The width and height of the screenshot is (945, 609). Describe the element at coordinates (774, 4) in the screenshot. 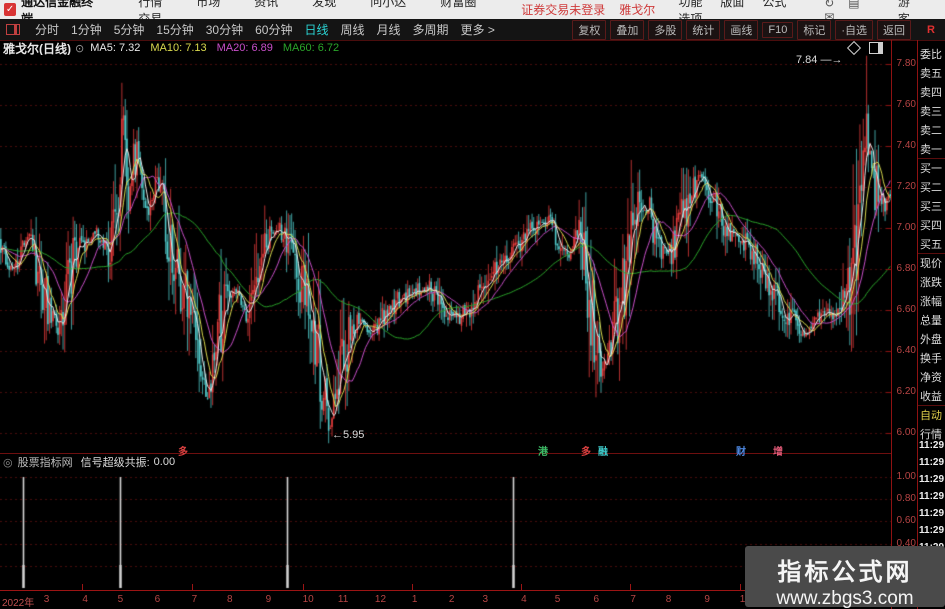

I see `menubar-right-item-3: 公式` at that location.